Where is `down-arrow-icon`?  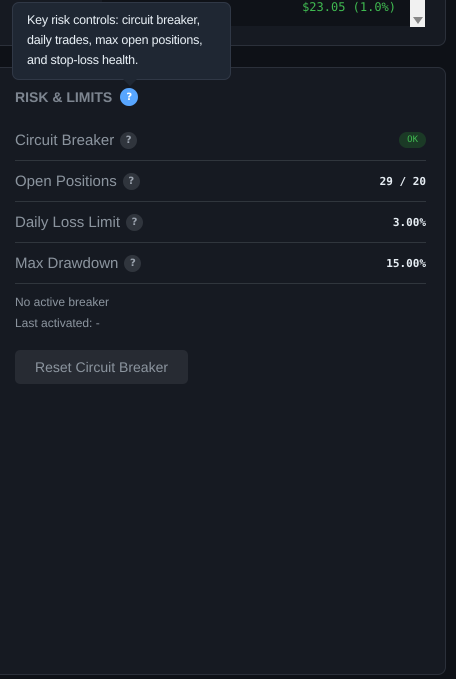 down-arrow-icon is located at coordinates (417, 20).